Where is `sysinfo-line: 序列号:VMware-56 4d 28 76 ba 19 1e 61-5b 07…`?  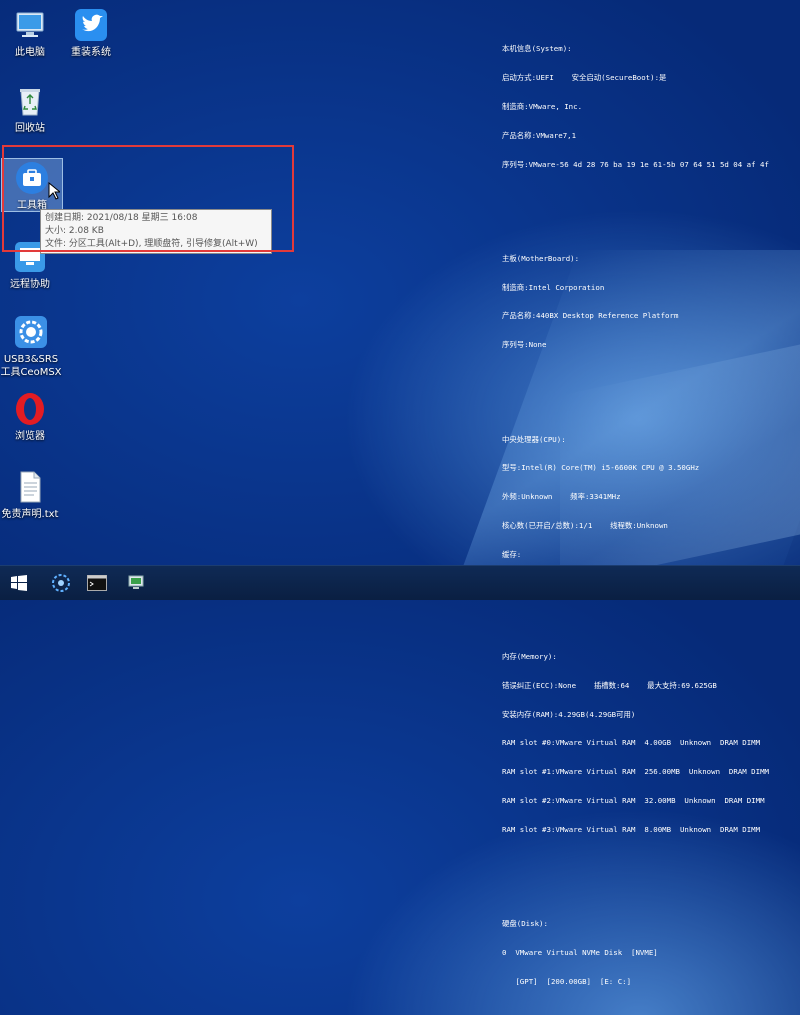 sysinfo-line: 序列号:VMware-56 4d 28 76 ba 19 1e 61-5b 07… is located at coordinates (635, 164).